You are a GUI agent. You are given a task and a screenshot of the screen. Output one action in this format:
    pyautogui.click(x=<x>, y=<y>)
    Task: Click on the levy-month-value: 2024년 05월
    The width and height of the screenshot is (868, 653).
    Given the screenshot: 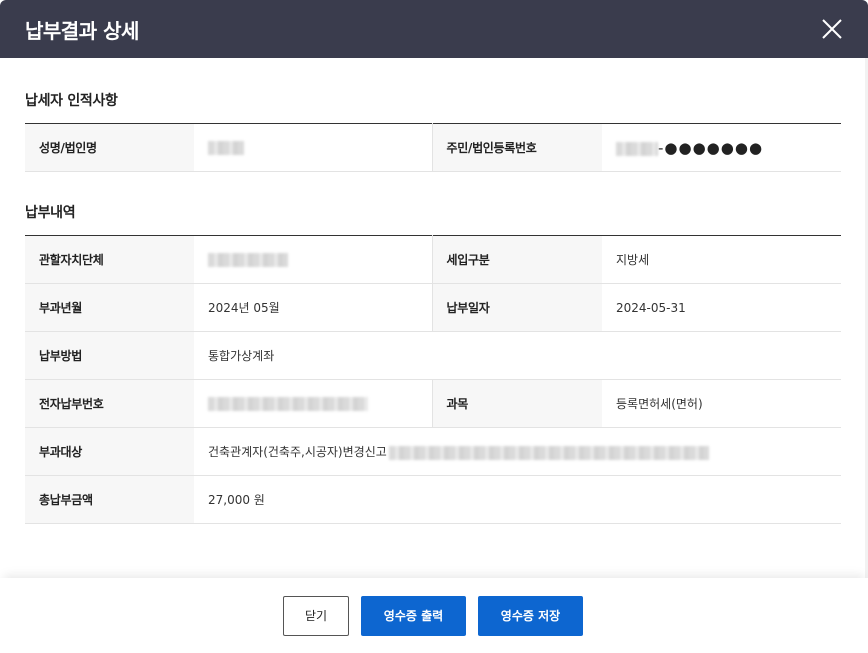 What is the action you would take?
    pyautogui.click(x=313, y=307)
    